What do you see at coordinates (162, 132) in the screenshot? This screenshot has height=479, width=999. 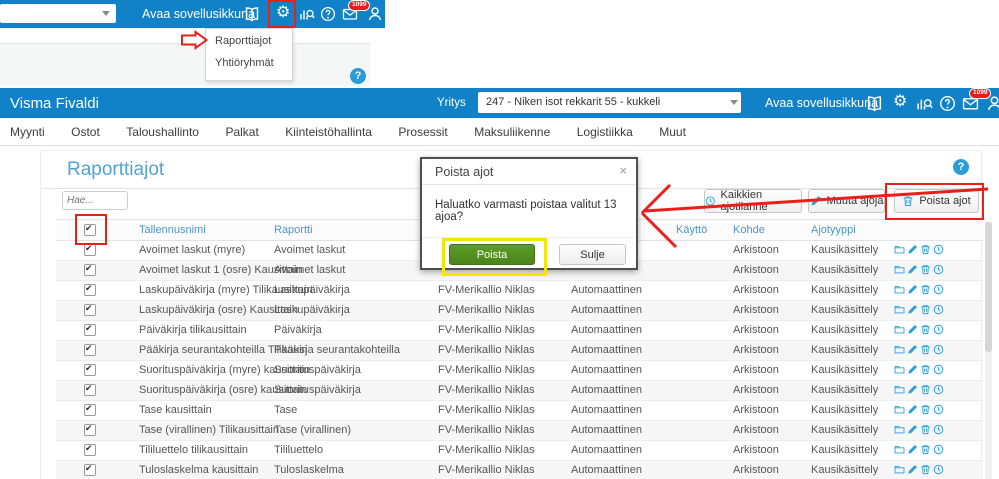 I see `nav-item-taloushallinto: Taloushallinto` at bounding box center [162, 132].